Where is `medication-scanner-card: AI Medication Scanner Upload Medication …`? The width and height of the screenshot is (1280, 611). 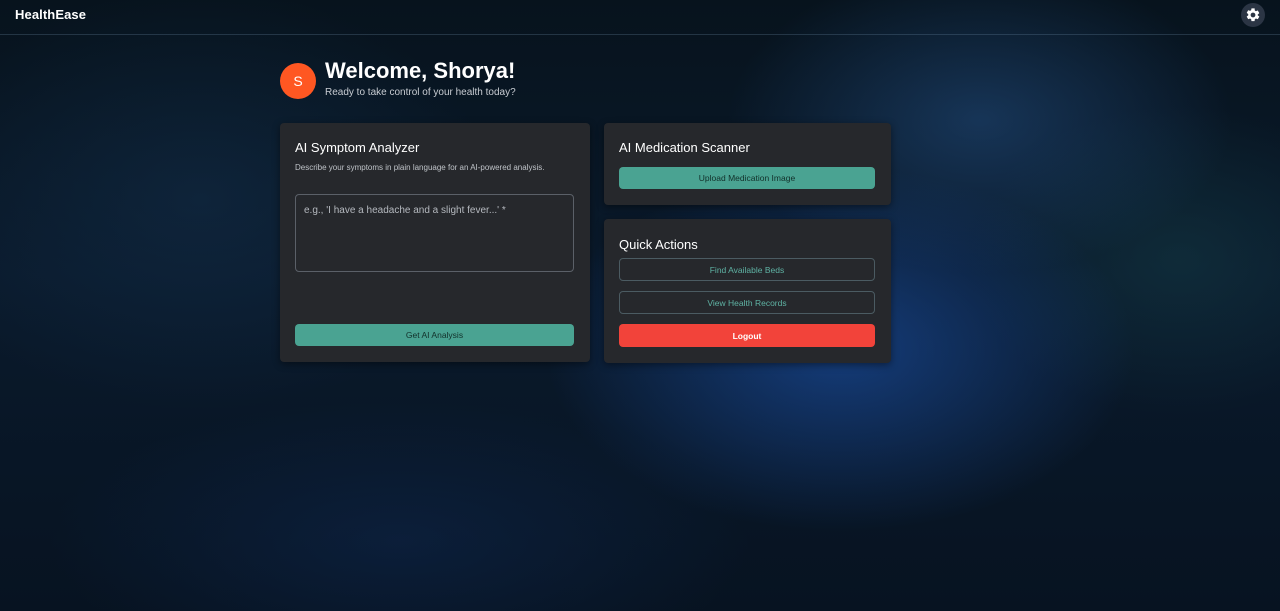
medication-scanner-card: AI Medication Scanner Upload Medication … is located at coordinates (747, 164).